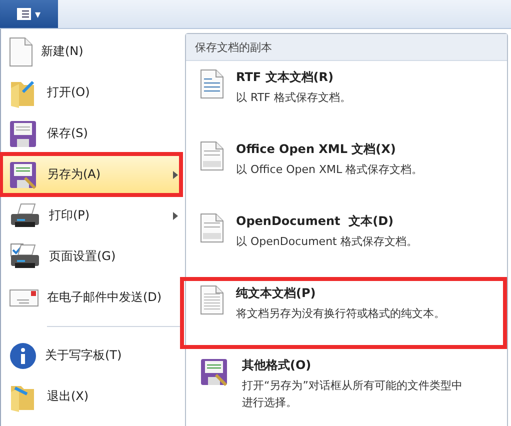 The height and width of the screenshot is (426, 511). Describe the element at coordinates (25, 216) in the screenshot. I see `printer-icon` at that location.